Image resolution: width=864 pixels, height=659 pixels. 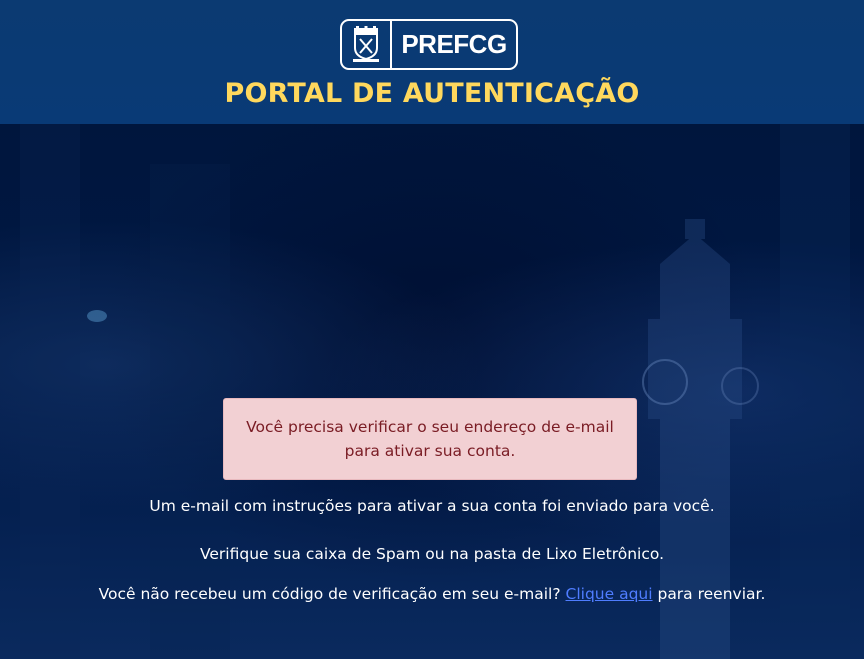 I want to click on resend-suffix: para reenviar., so click(x=709, y=594).